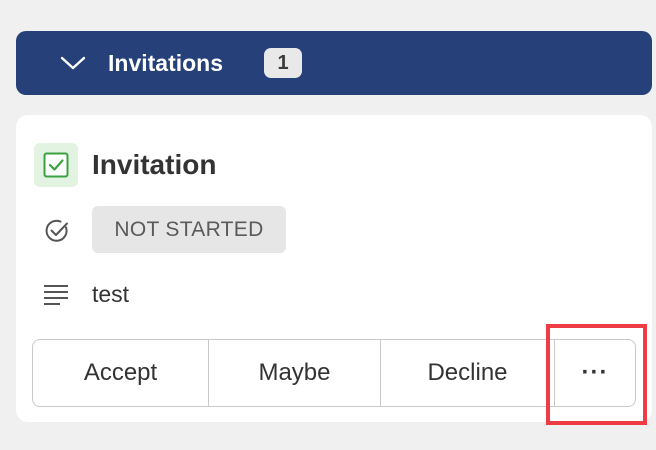  I want to click on count-badge: 1, so click(283, 63).